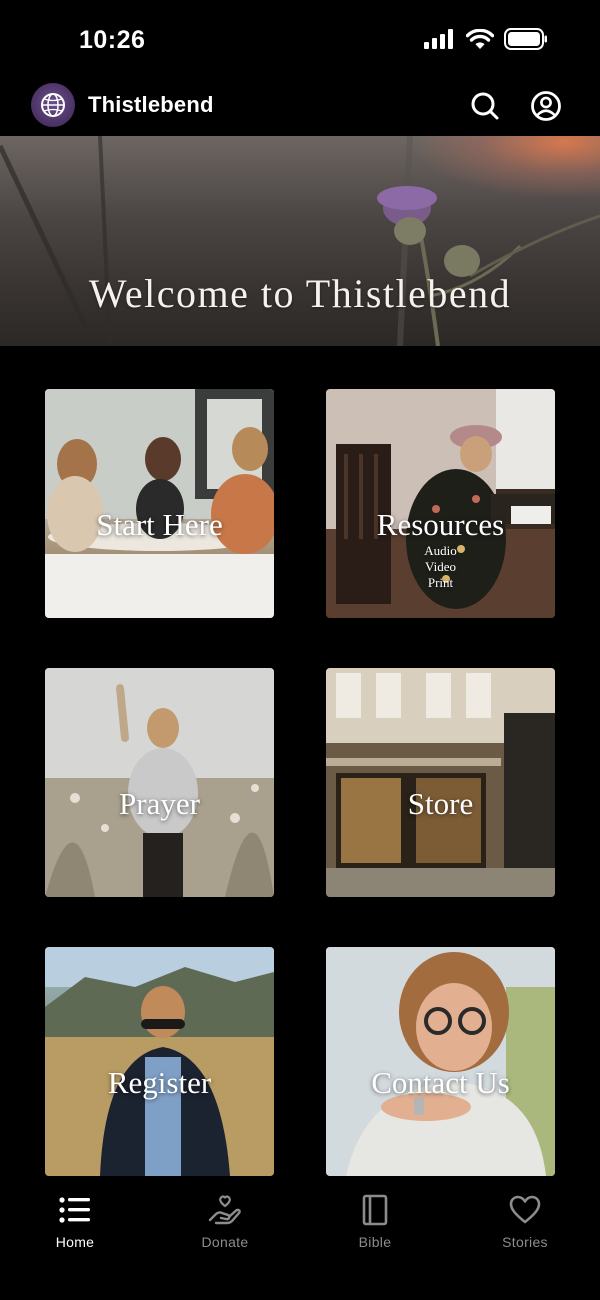  What do you see at coordinates (440, 803) in the screenshot?
I see `tile-label-store: Store` at bounding box center [440, 803].